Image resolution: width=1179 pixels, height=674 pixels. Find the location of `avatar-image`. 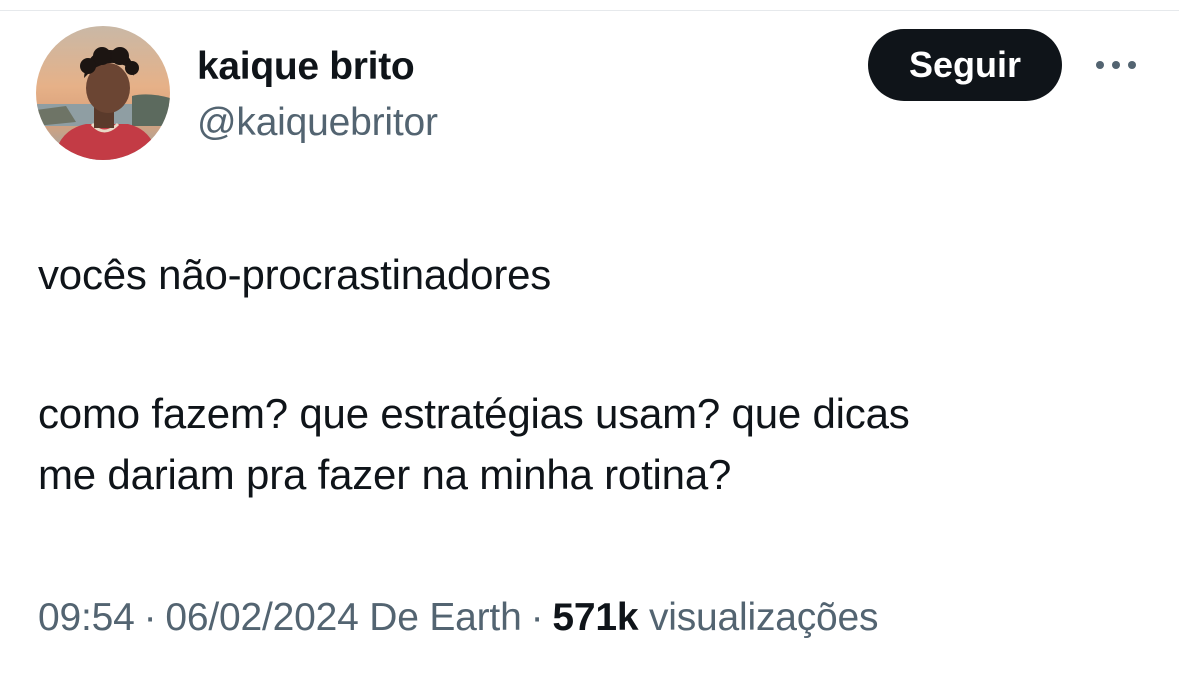

avatar-image is located at coordinates (103, 93).